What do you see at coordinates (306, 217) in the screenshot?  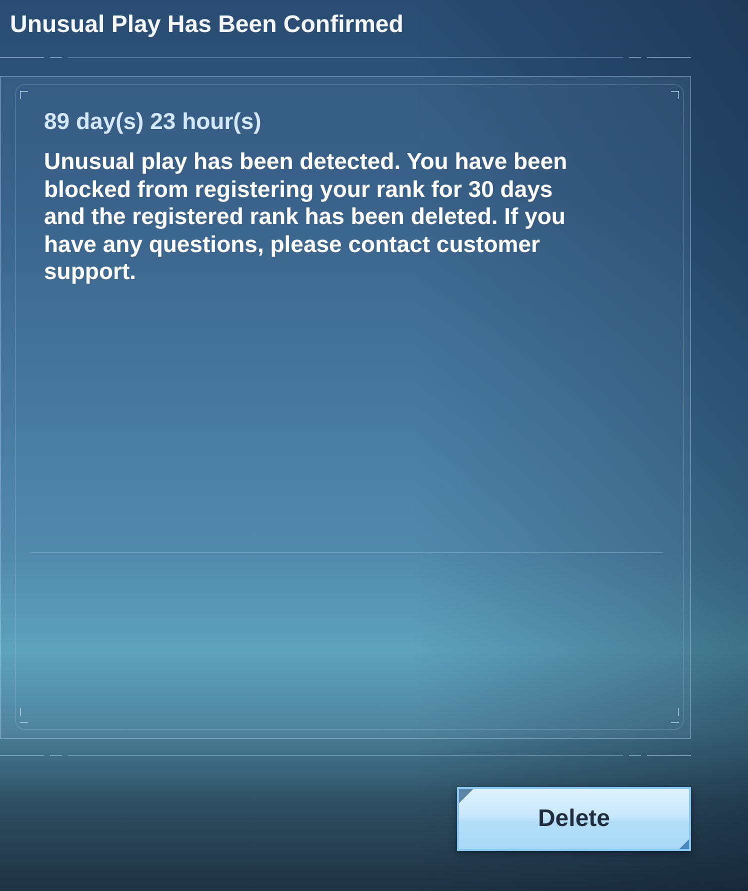 I see `message-text: Unusual play has been detected. You have been blocked from registering your rank for 30 days and the registered rank has been deleted. If you have any questions, please contact customer support.` at bounding box center [306, 217].